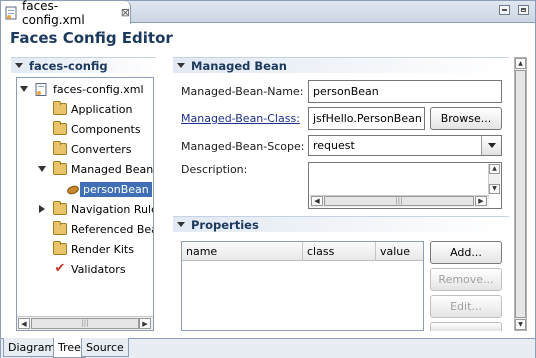 Image resolution: width=536 pixels, height=358 pixels. What do you see at coordinates (302, 286) in the screenshot?
I see `properties-table: name class value` at bounding box center [302, 286].